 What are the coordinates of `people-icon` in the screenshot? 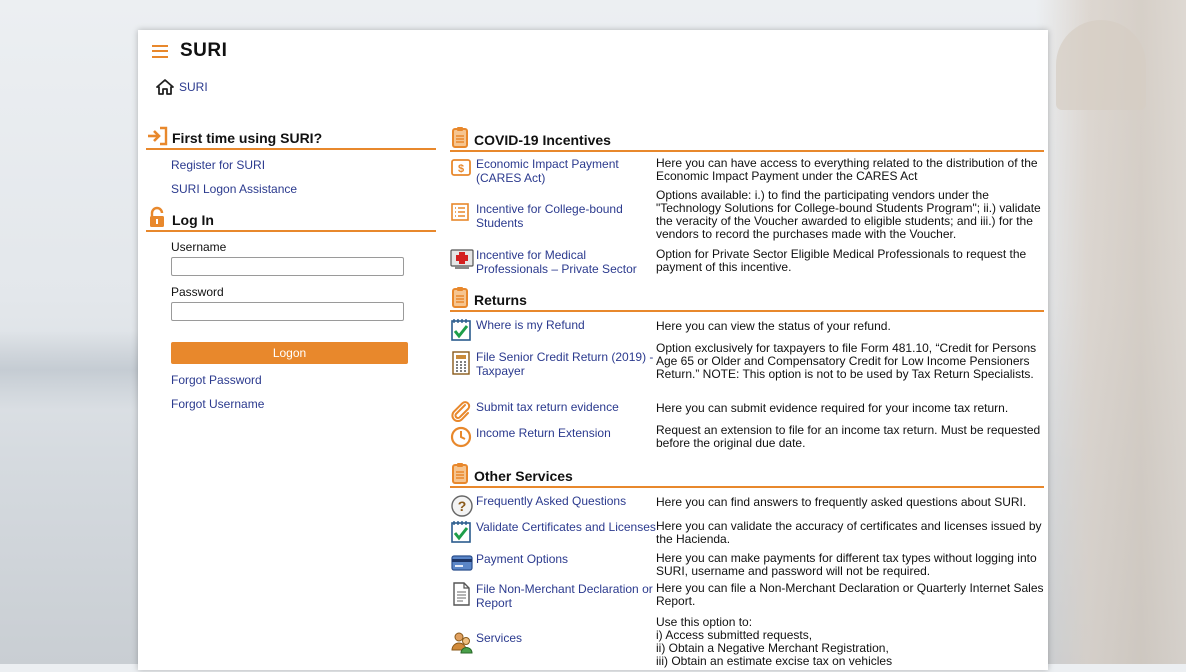 It's located at (462, 643).